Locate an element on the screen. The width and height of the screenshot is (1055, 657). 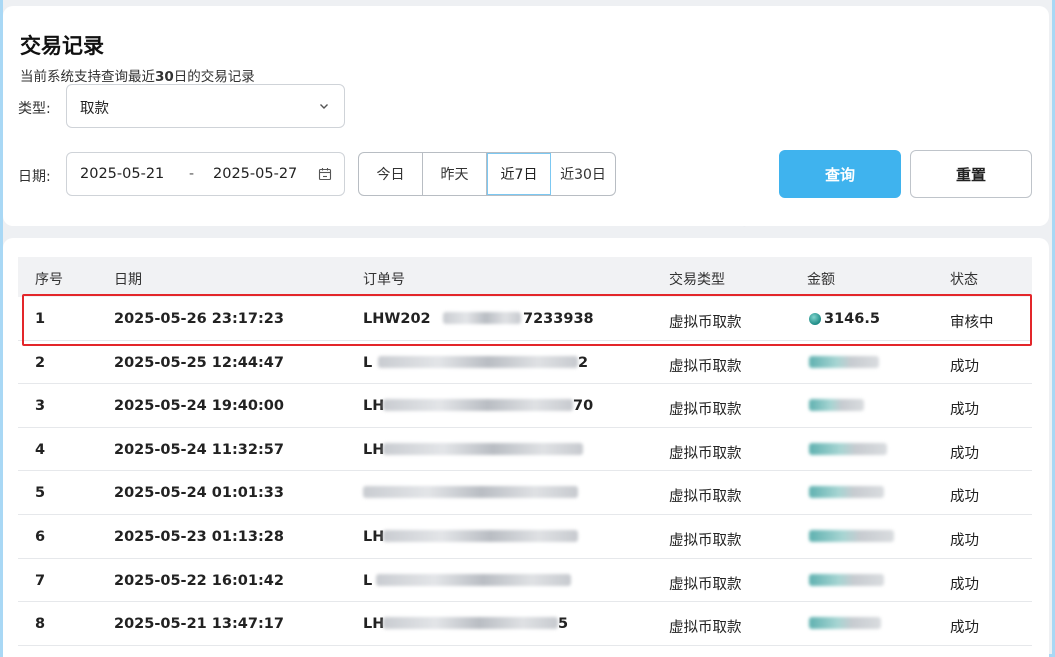
table-row: 4 2025-05-24 11:32:57 LH 虚拟币取款 成功 is located at coordinates (525, 450).